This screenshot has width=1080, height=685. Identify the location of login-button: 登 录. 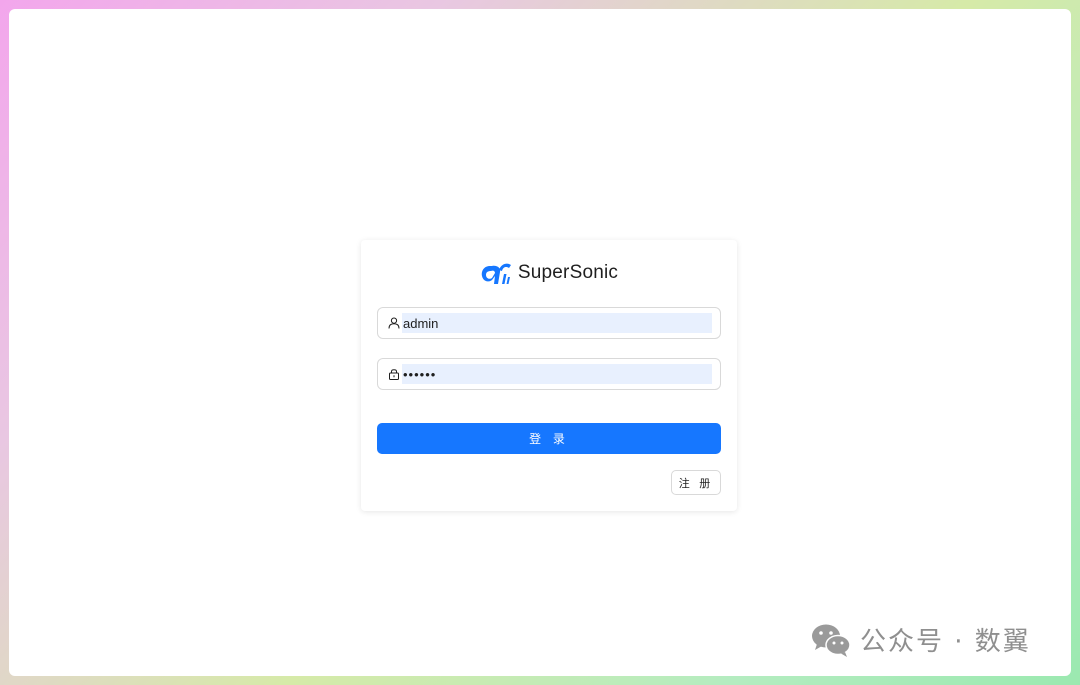
(549, 438).